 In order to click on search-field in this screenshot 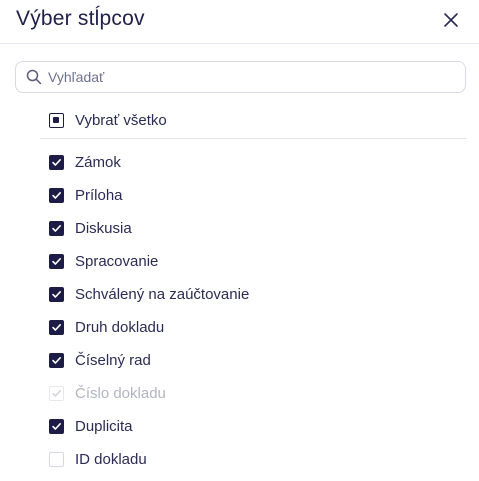, I will do `click(240, 77)`.